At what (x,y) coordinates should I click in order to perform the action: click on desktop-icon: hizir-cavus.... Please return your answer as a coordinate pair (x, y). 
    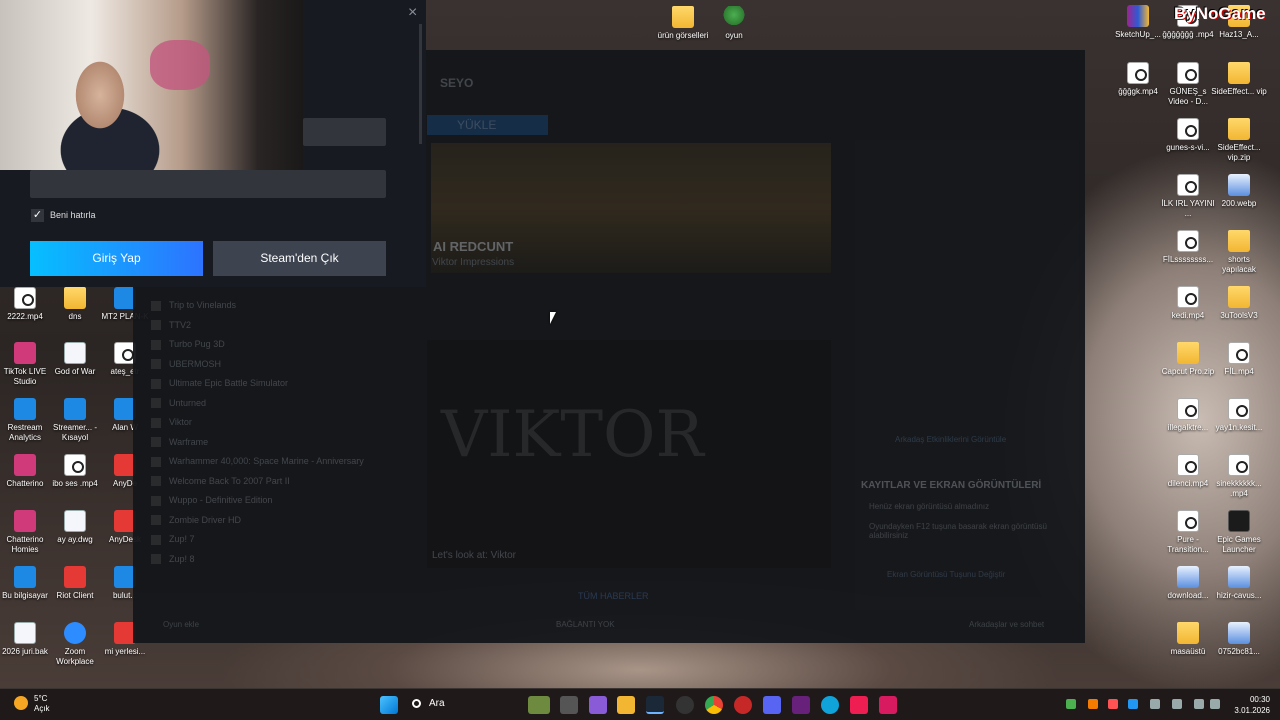
    Looking at the image, I should click on (1239, 583).